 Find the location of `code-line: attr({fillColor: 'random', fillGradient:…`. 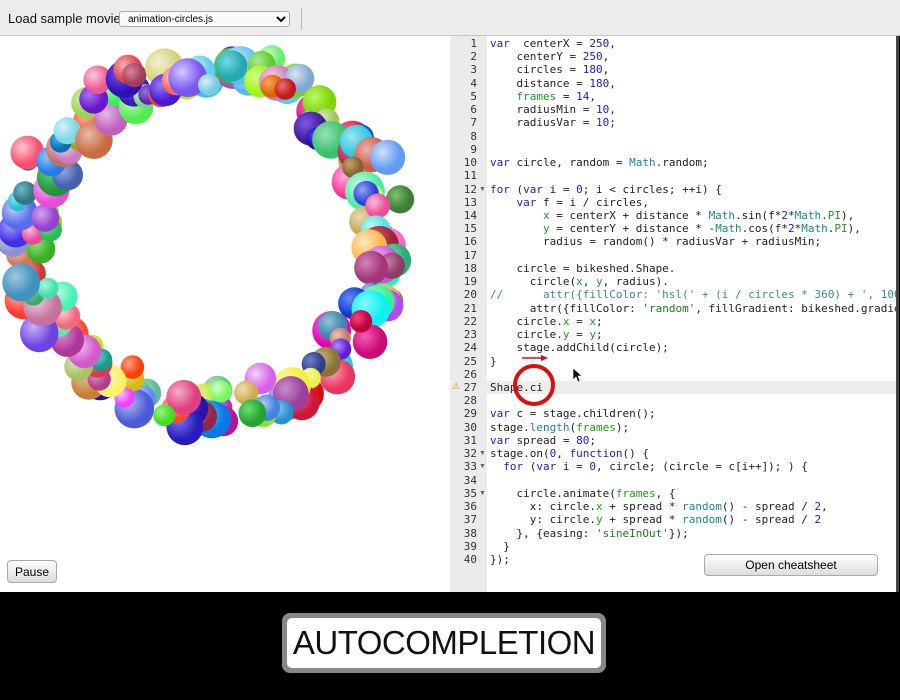

code-line: attr({fillColor: 'random', fillGradient:… is located at coordinates (693, 308).